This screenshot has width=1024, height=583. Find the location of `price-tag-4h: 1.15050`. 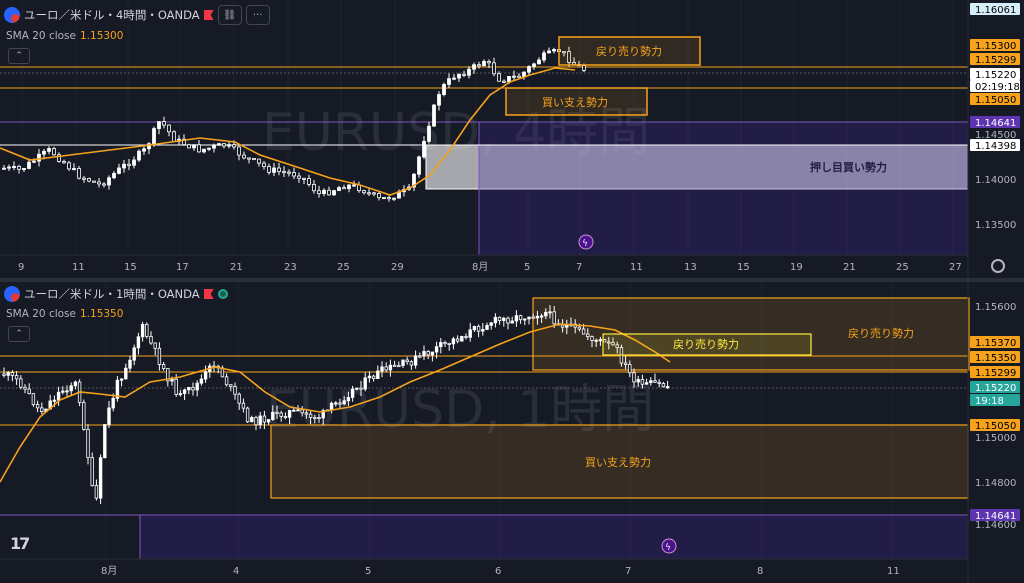

price-tag-4h: 1.15050 is located at coordinates (995, 100).